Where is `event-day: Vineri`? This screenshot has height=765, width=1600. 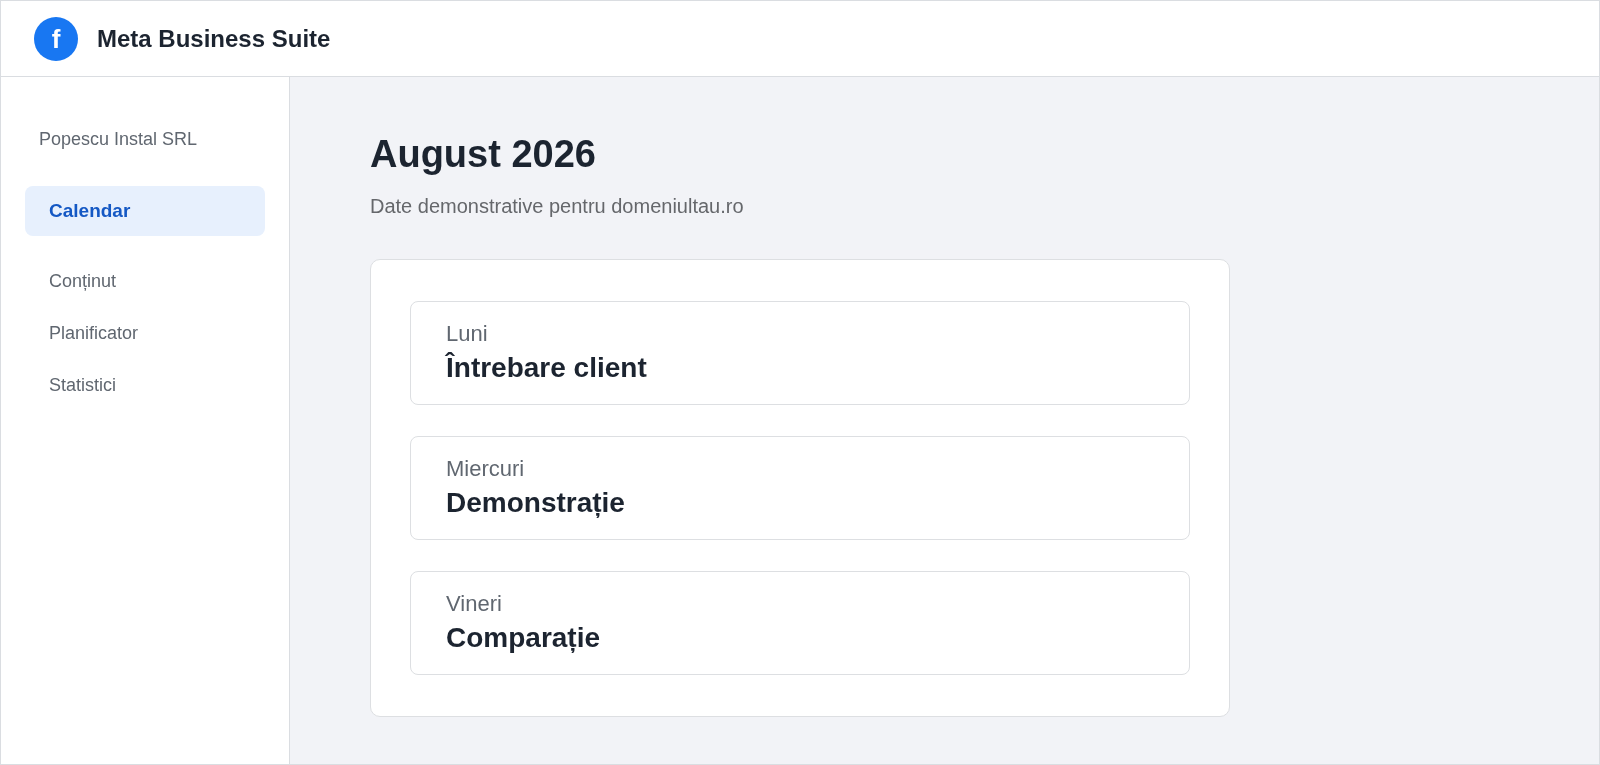
event-day: Vineri is located at coordinates (800, 604).